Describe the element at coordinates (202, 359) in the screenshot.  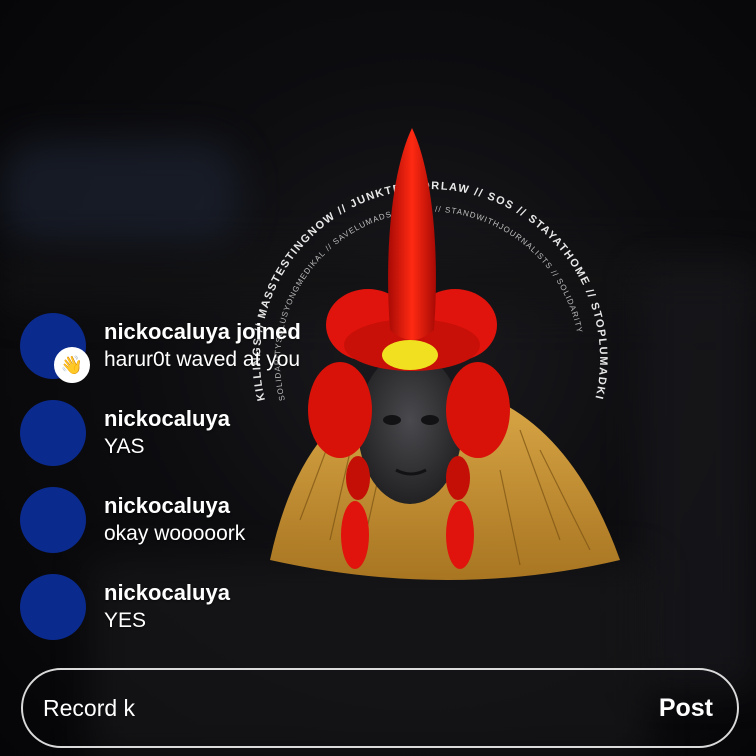
I see `comment-message: harur0t waved at you` at that location.